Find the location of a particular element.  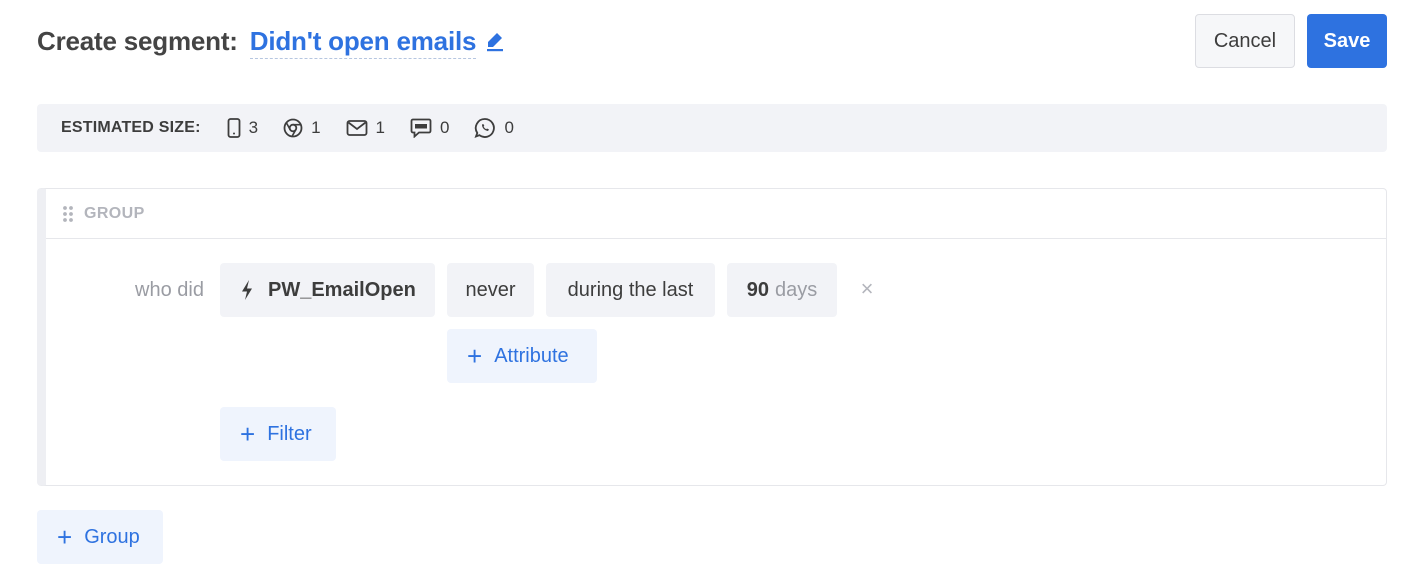

whatsapp-count: 0 is located at coordinates (509, 127).